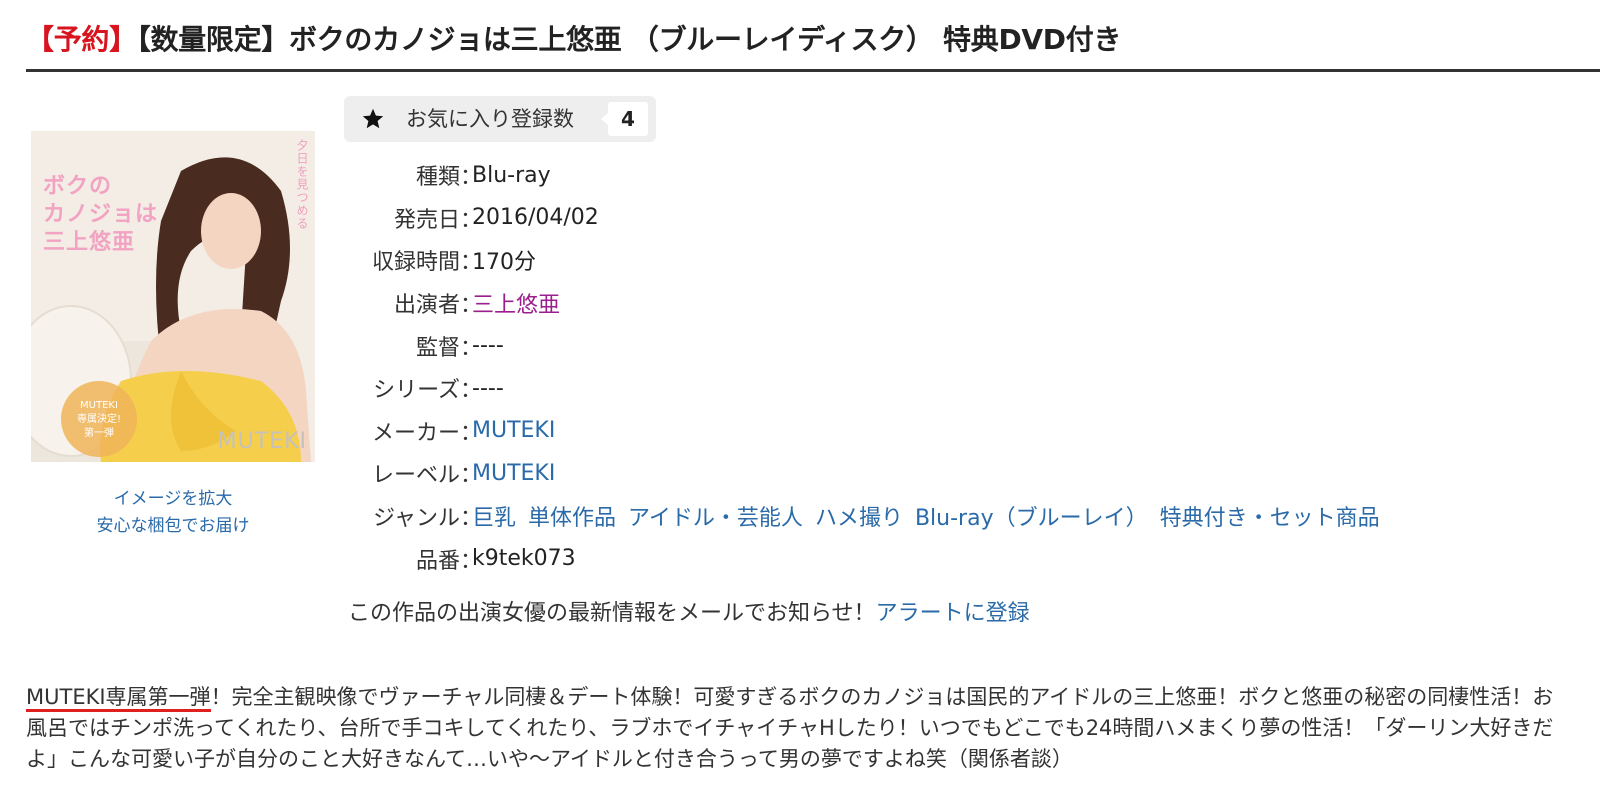  I want to click on spec-value-product-no: k9tek073, so click(524, 559).